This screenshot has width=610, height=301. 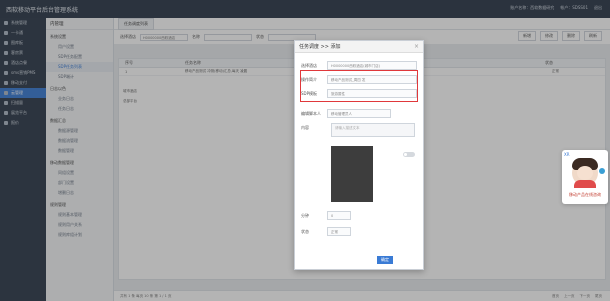 I want to click on status-select: 正常, so click(x=339, y=231).